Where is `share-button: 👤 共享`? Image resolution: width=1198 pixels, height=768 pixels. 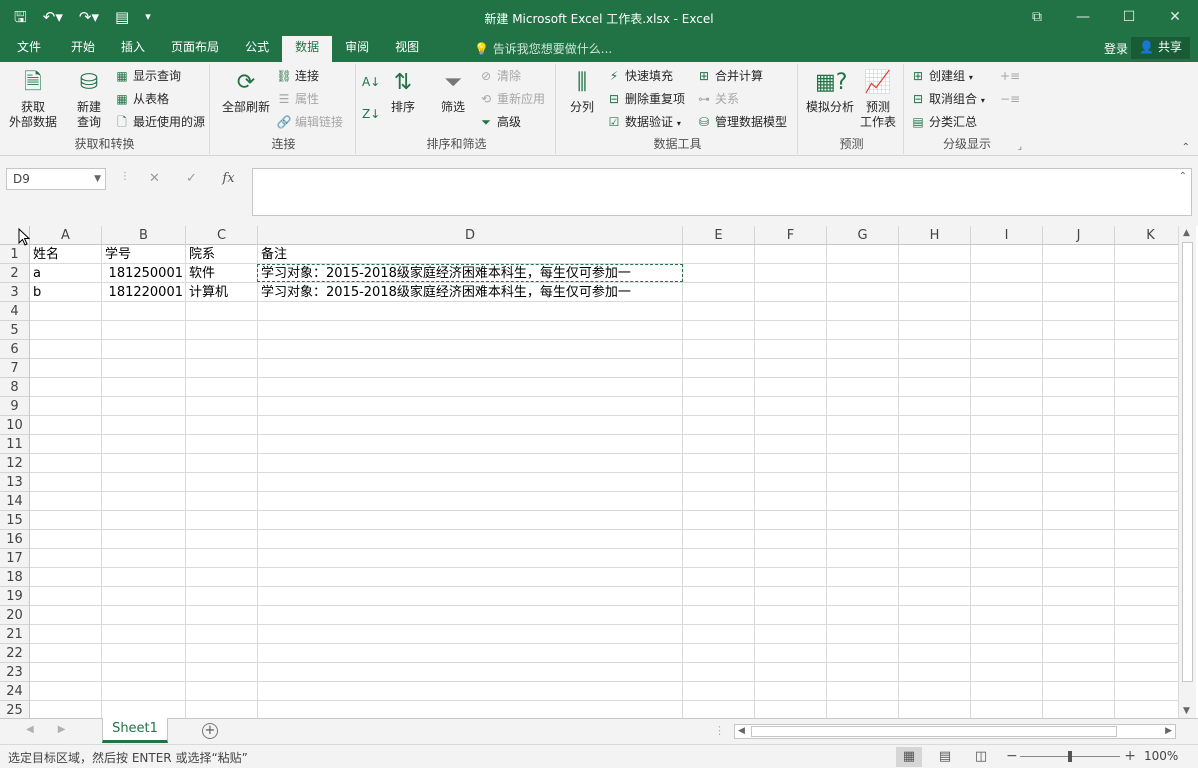 share-button: 👤 共享 is located at coordinates (1160, 48).